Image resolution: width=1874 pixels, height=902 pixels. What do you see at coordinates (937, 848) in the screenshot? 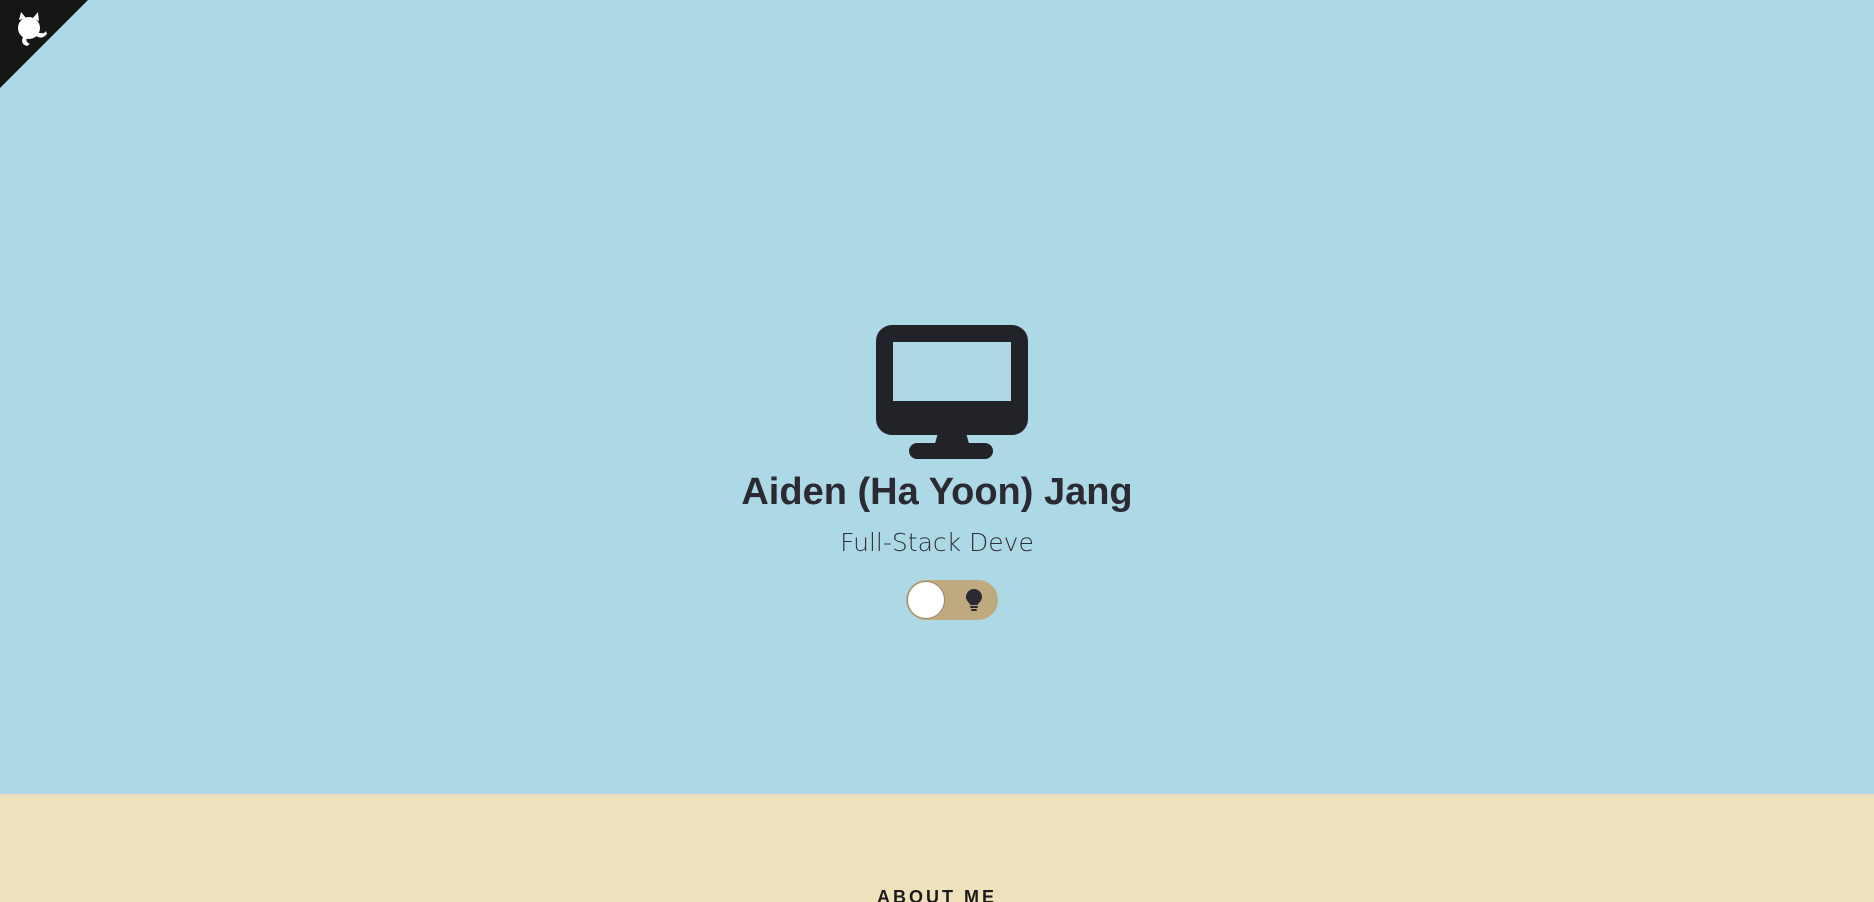
I see `about-section: ABOUT ME` at bounding box center [937, 848].